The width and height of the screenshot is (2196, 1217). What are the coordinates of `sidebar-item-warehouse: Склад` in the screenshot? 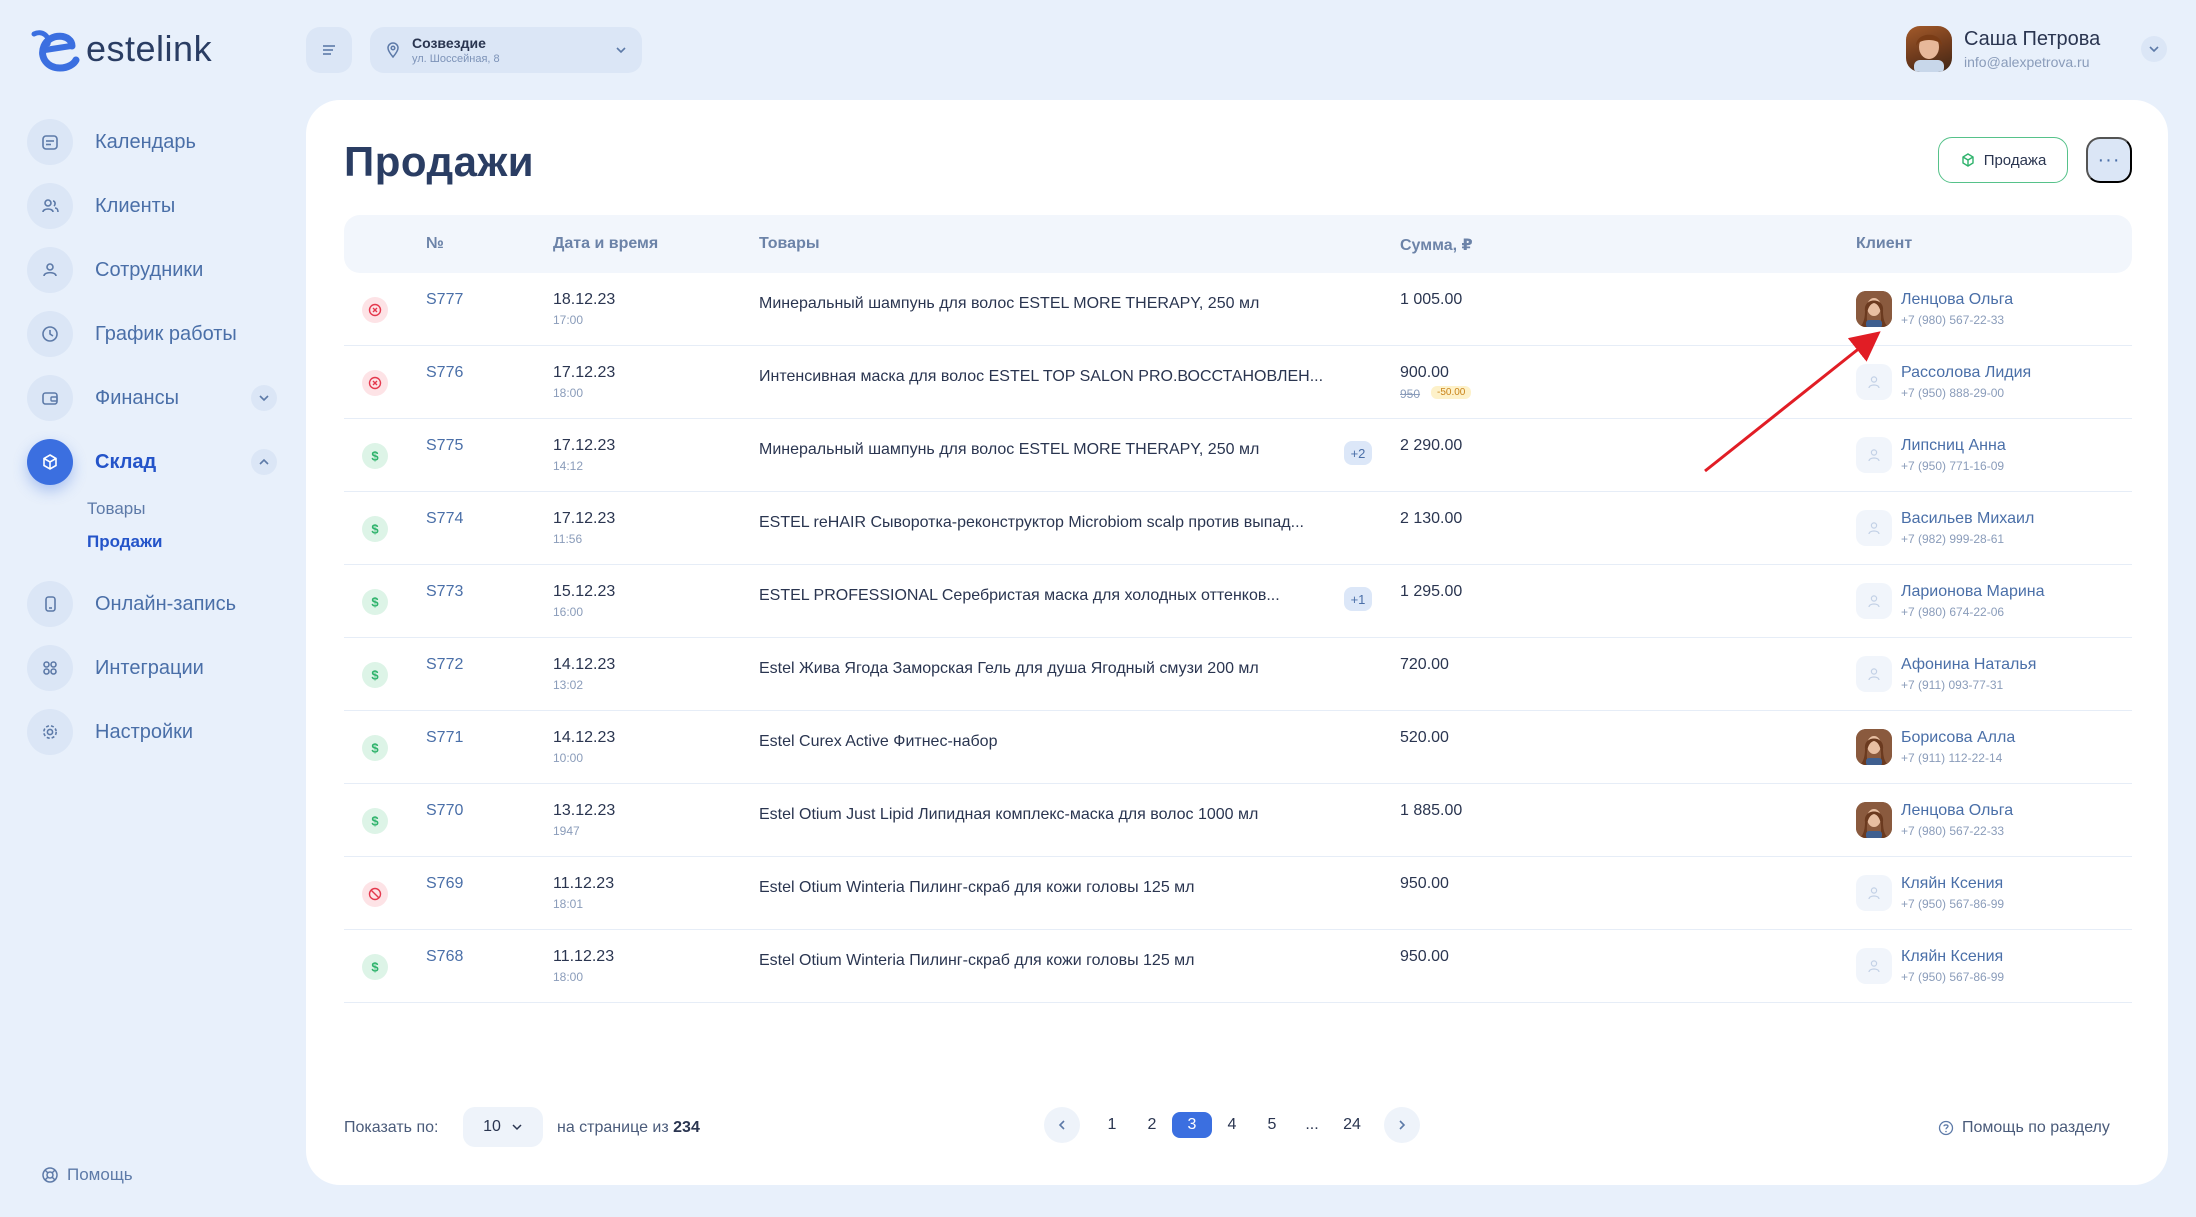 It's located at (154, 462).